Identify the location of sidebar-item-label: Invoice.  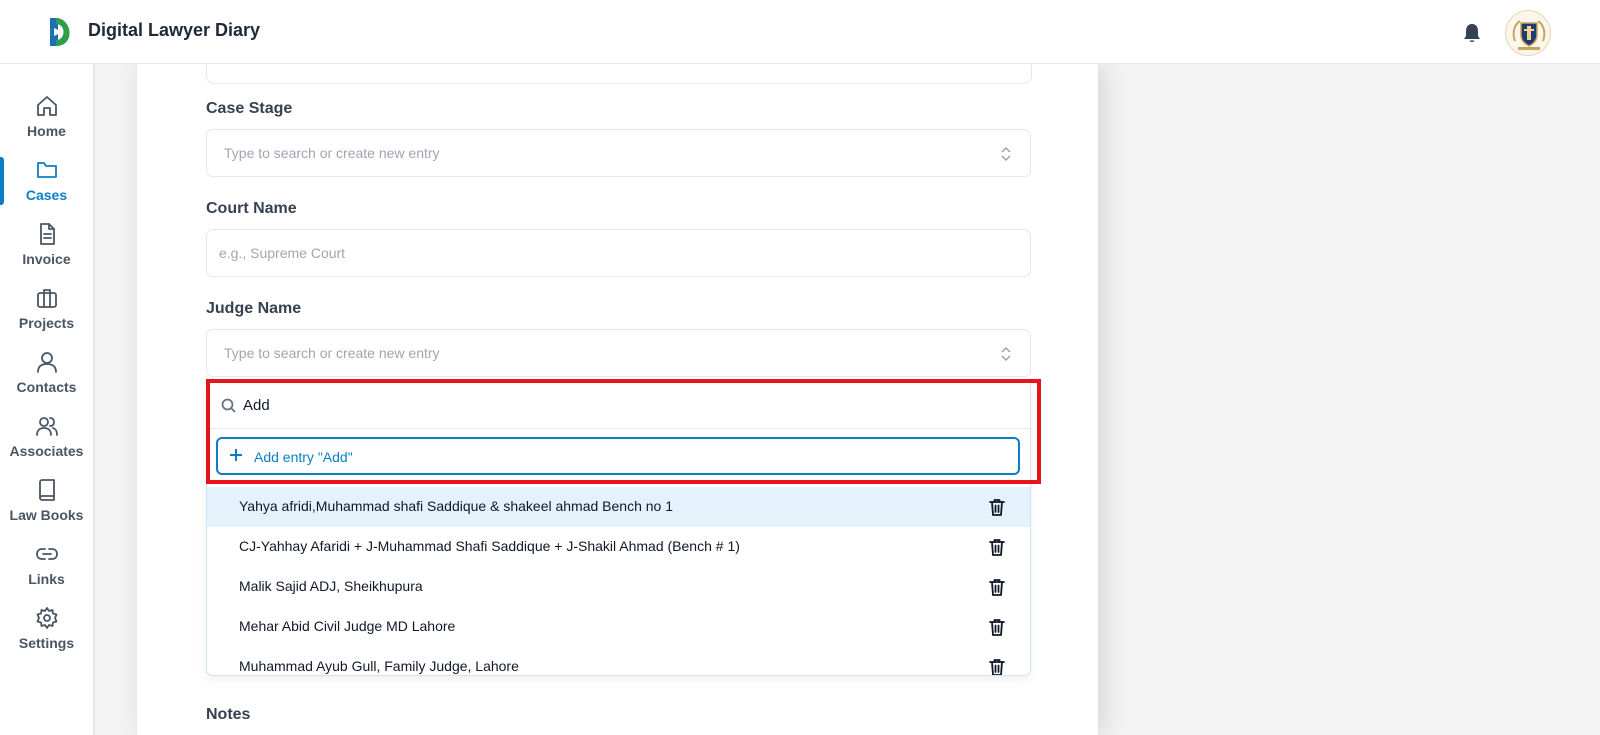
(46, 259).